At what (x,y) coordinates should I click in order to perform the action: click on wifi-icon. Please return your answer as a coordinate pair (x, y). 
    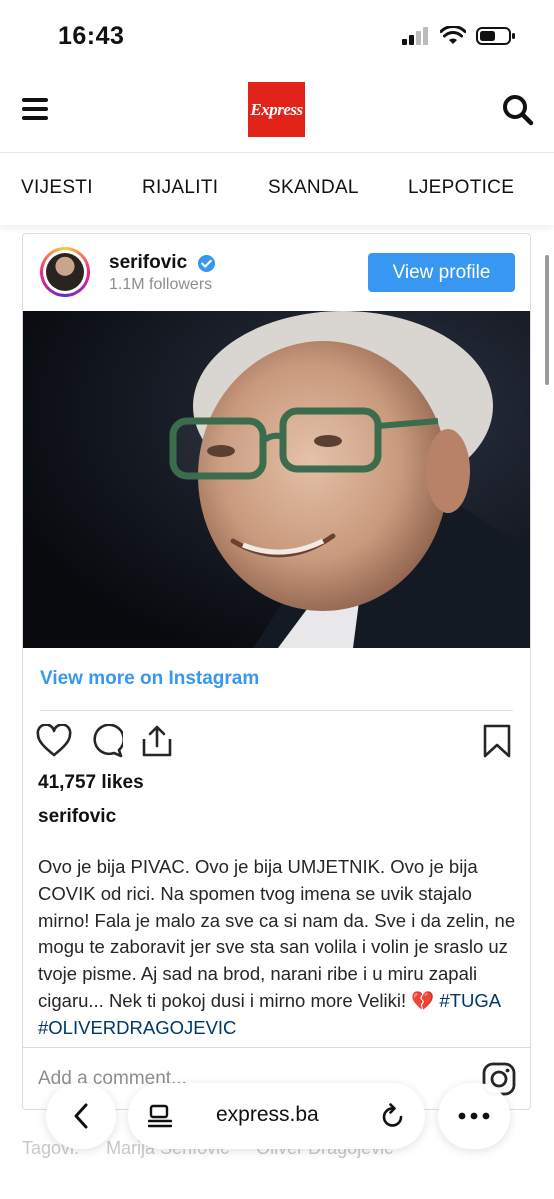
    Looking at the image, I should click on (453, 35).